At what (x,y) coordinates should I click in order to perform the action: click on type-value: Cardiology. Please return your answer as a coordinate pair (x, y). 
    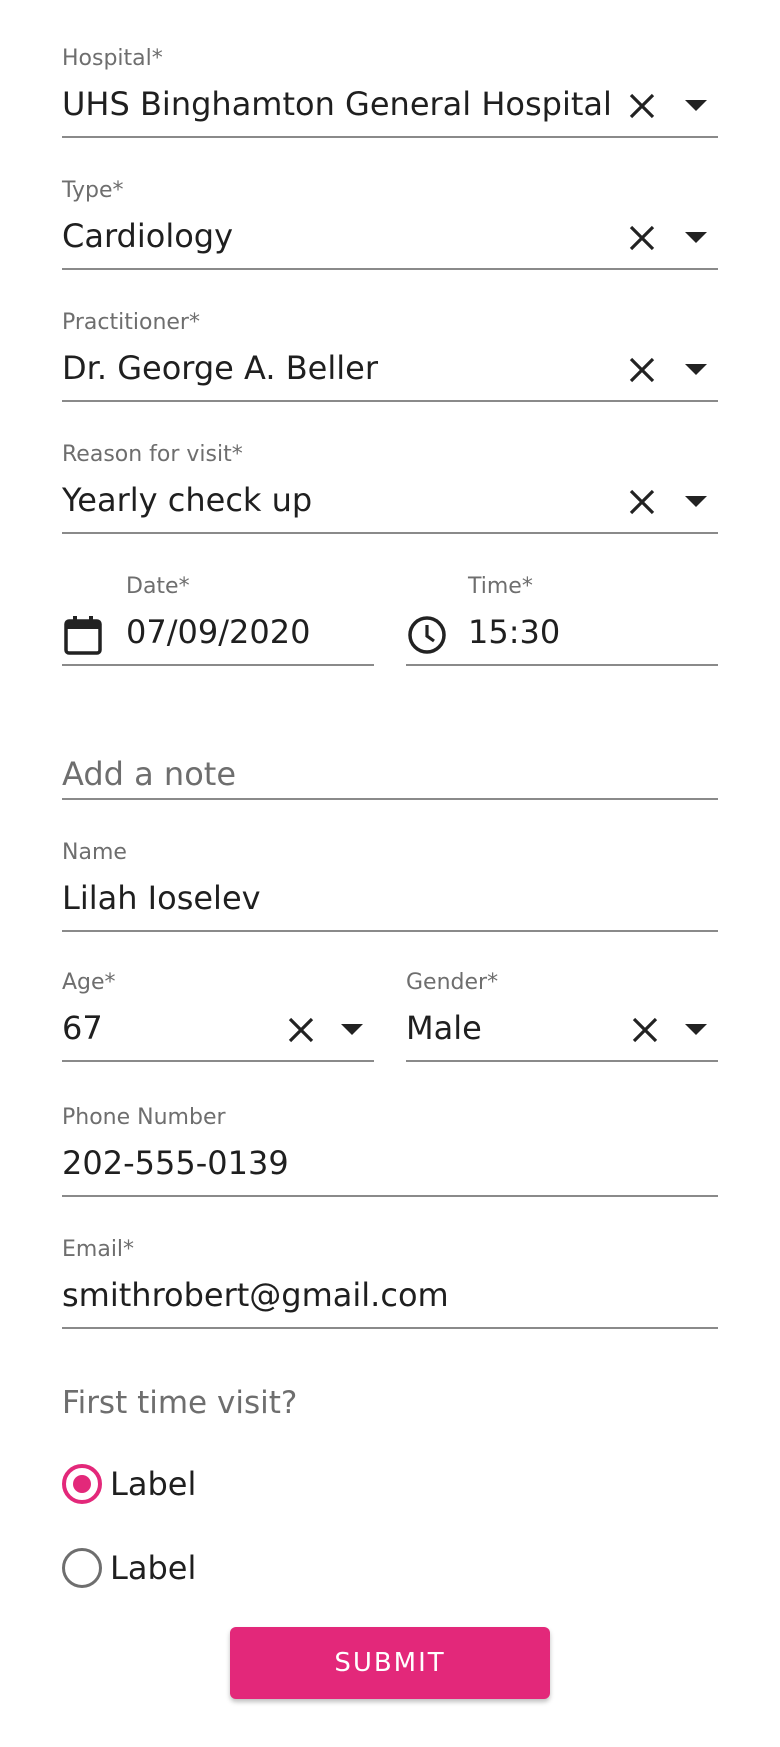
    Looking at the image, I should click on (148, 236).